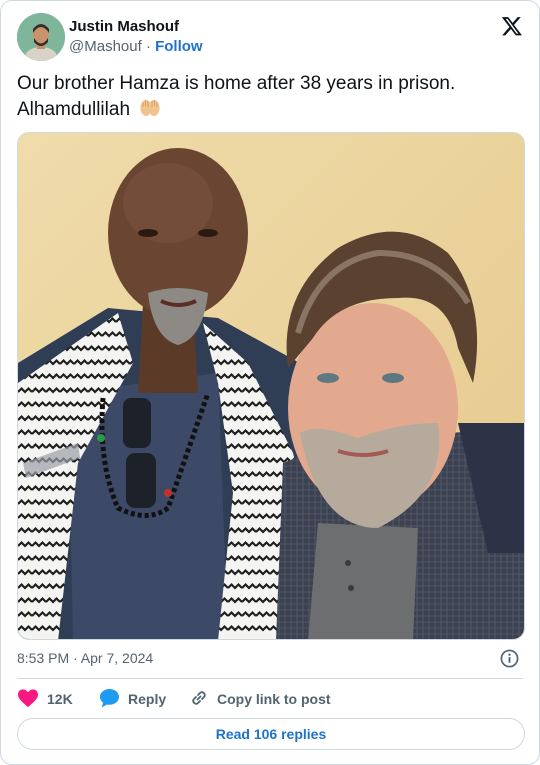 This screenshot has width=540, height=765. I want to click on author-handle-row: @Mashouf · Follow, so click(136, 47).